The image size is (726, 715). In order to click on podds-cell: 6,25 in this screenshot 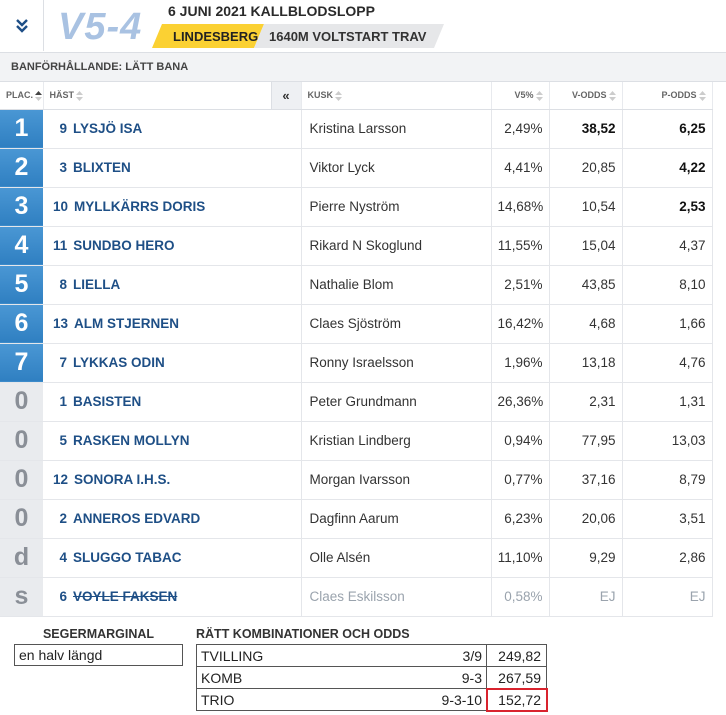, I will do `click(667, 129)`.